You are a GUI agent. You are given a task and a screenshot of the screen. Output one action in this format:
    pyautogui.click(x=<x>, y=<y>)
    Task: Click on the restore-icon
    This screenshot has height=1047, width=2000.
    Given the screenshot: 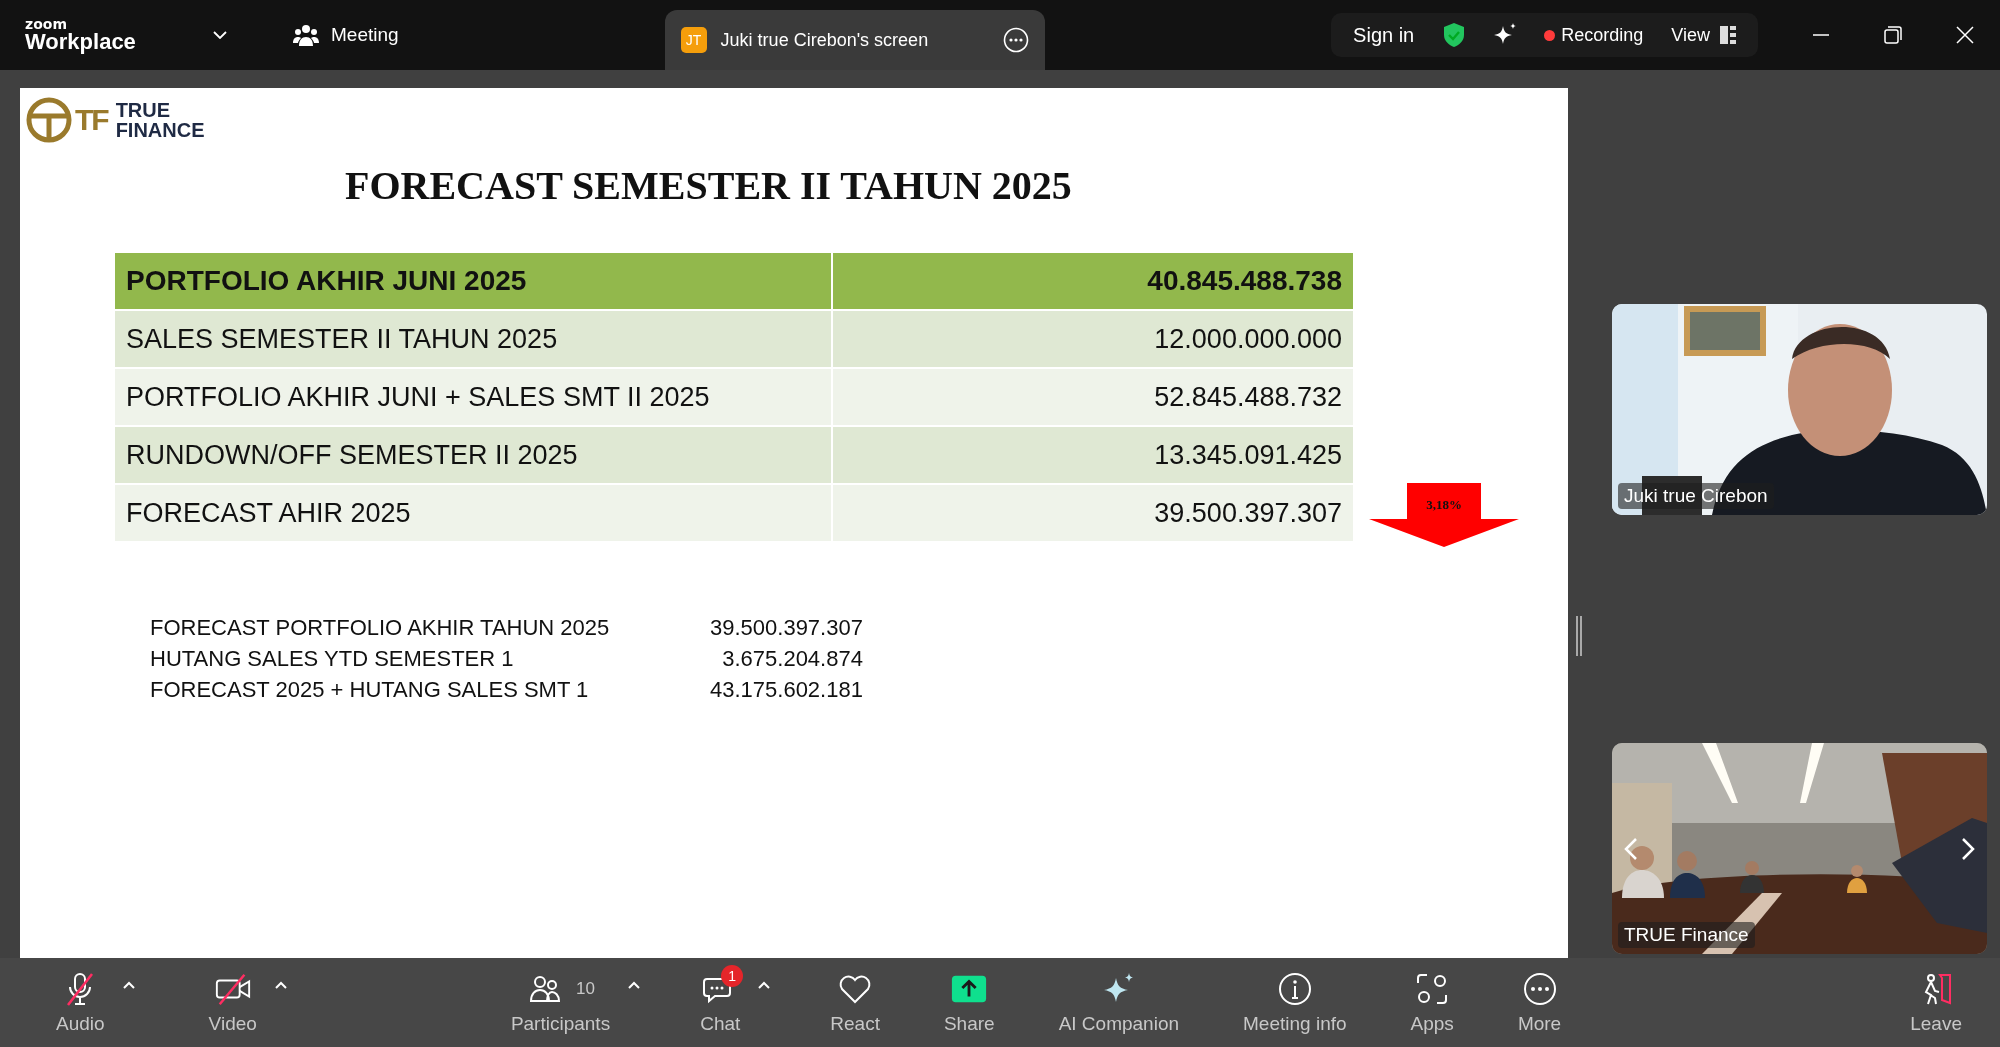 What is the action you would take?
    pyautogui.click(x=1893, y=35)
    